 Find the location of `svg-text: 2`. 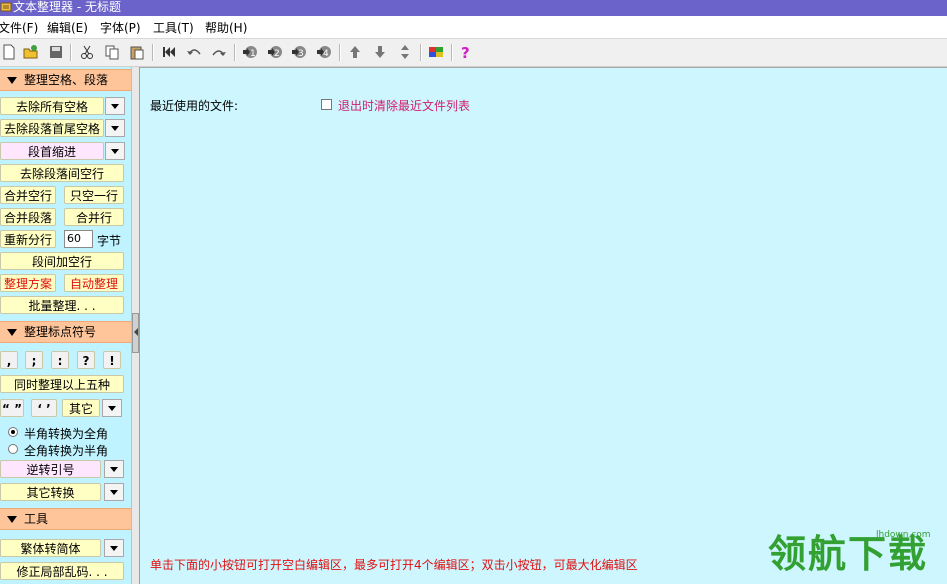

svg-text: 2 is located at coordinates (277, 54).